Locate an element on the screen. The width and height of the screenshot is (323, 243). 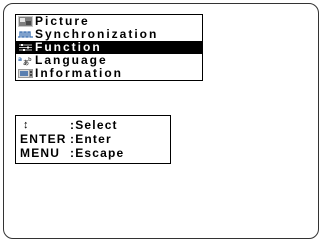
help-action-label: Enter is located at coordinates (93, 139).